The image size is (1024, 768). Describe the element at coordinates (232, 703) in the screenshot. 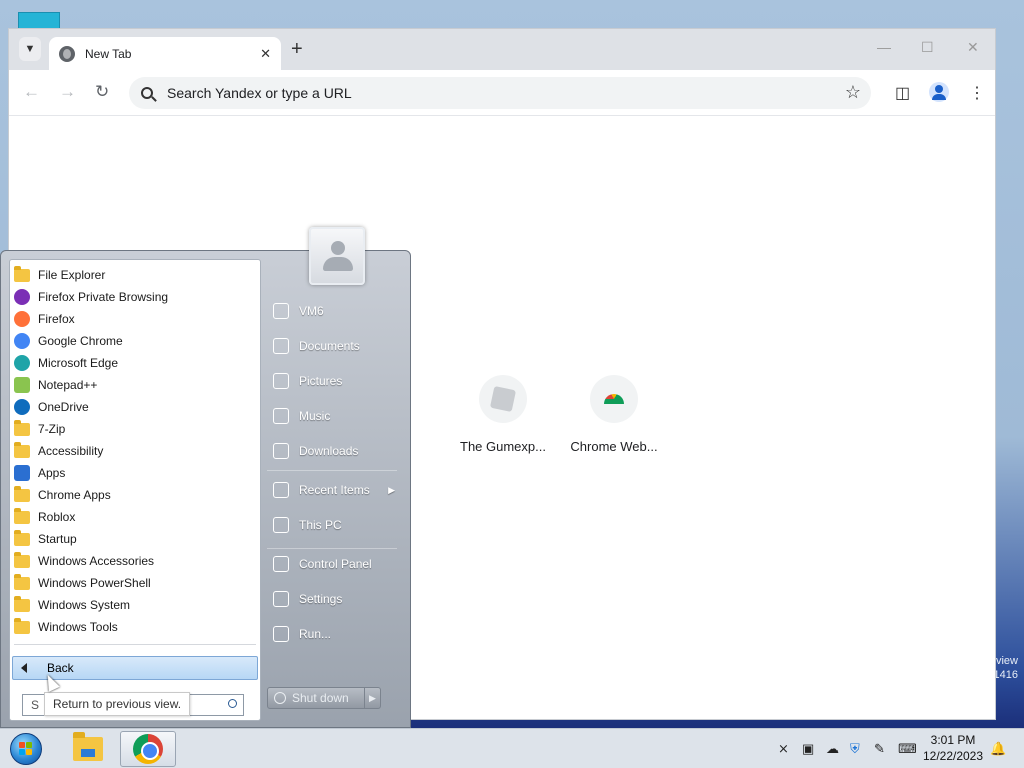

I see `search-icon` at that location.